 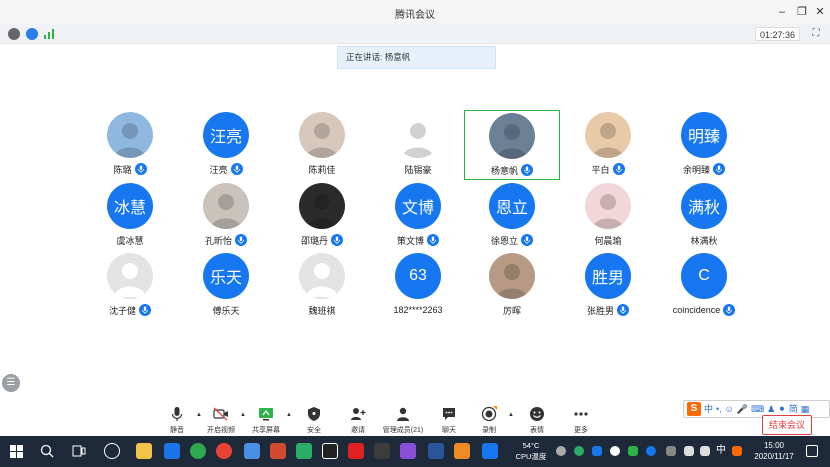 I want to click on invite-button: 邀请, so click(x=358, y=421).